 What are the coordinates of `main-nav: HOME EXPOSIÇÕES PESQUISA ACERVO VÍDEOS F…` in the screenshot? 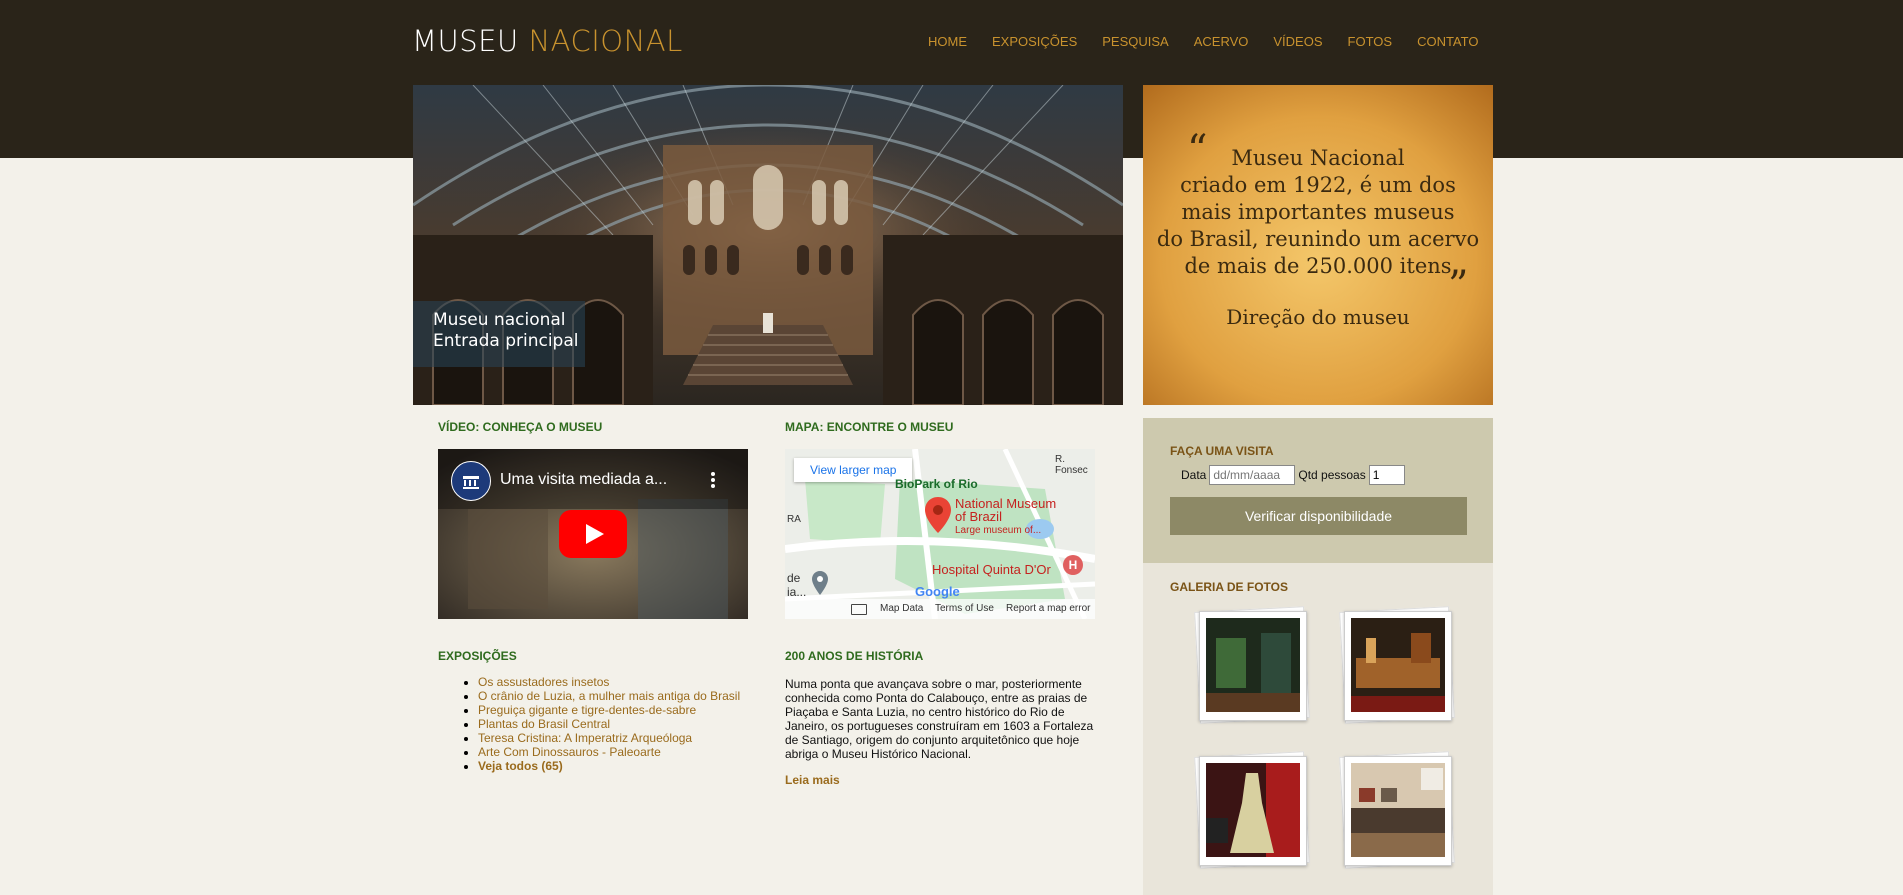 It's located at (1215, 41).